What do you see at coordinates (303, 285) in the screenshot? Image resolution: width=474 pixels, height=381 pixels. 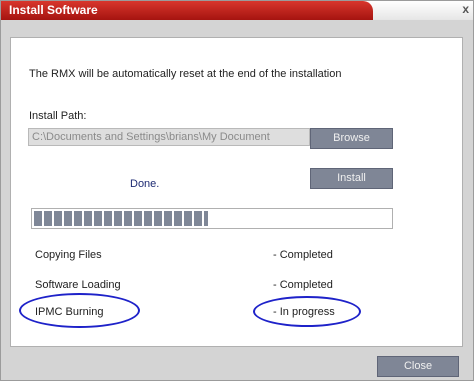 I see `step-status-software-loading: - Completed` at bounding box center [303, 285].